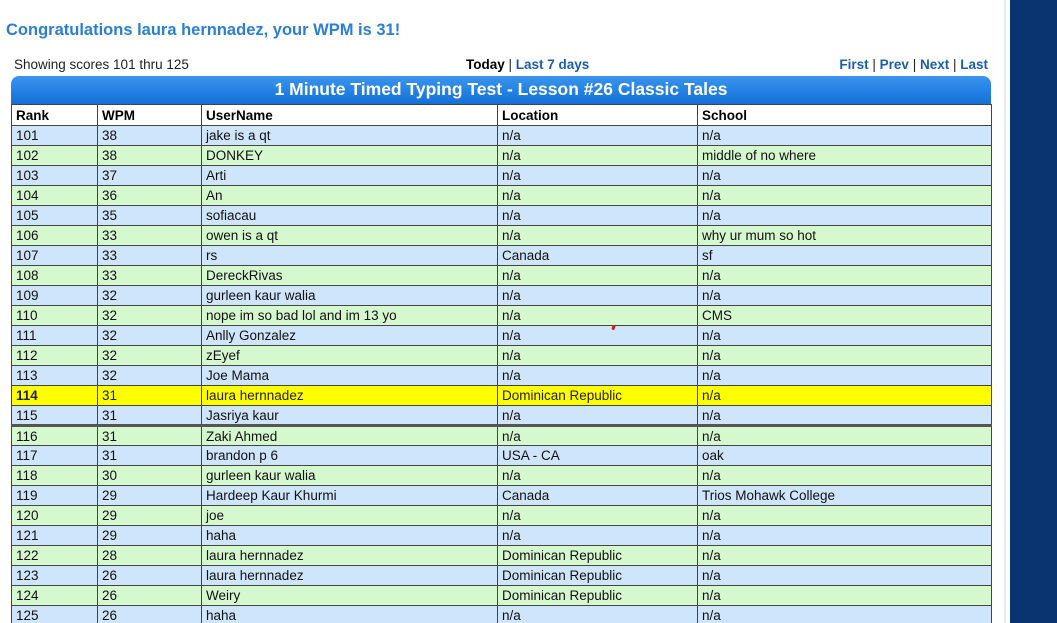 This screenshot has width=1057, height=623. What do you see at coordinates (844, 235) in the screenshot?
I see `cell-school: why ur mum so hot` at bounding box center [844, 235].